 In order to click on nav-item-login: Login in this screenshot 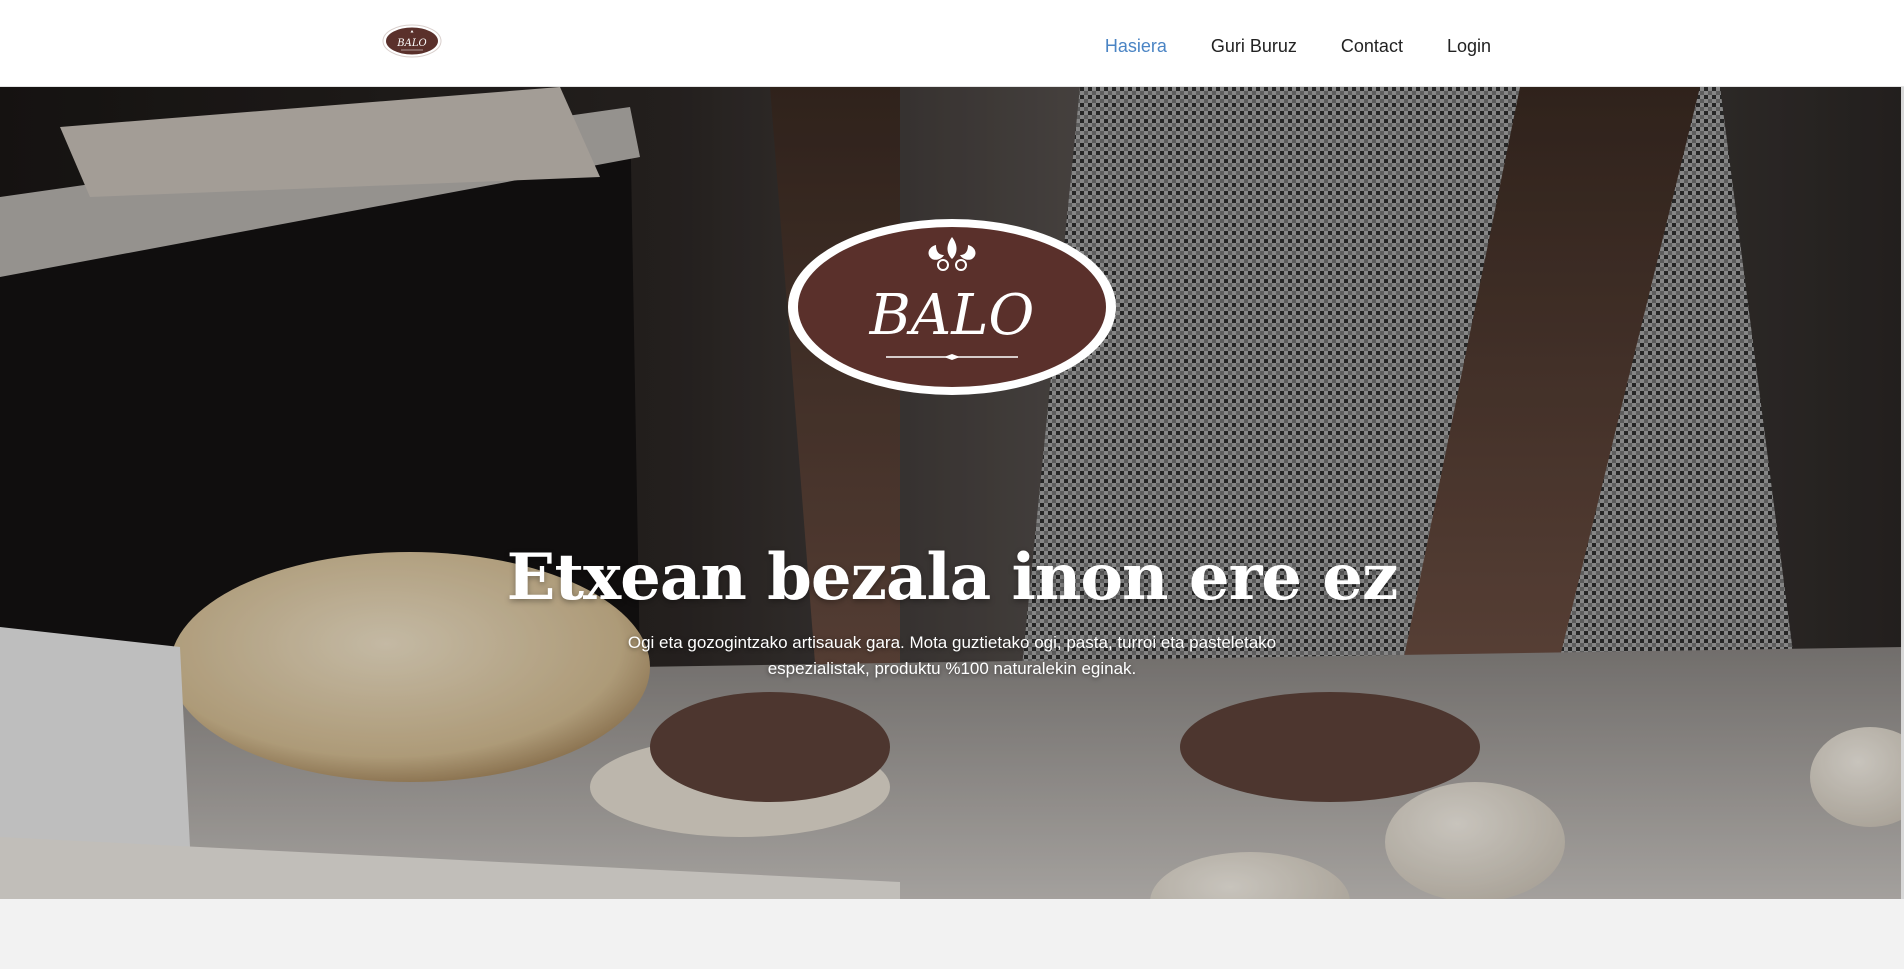, I will do `click(1469, 46)`.